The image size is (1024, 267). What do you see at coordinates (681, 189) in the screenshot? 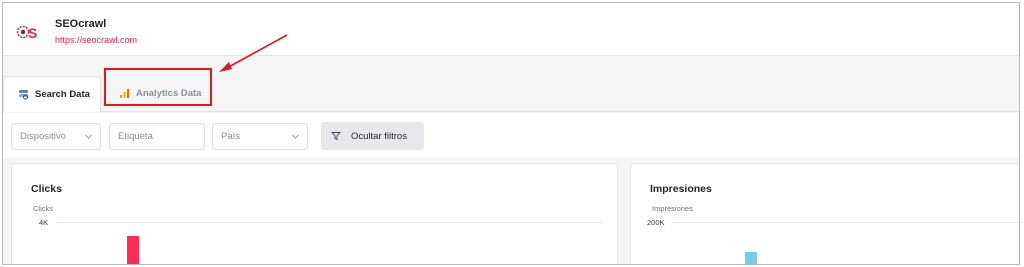
I see `impressions-title: Impresiones` at bounding box center [681, 189].